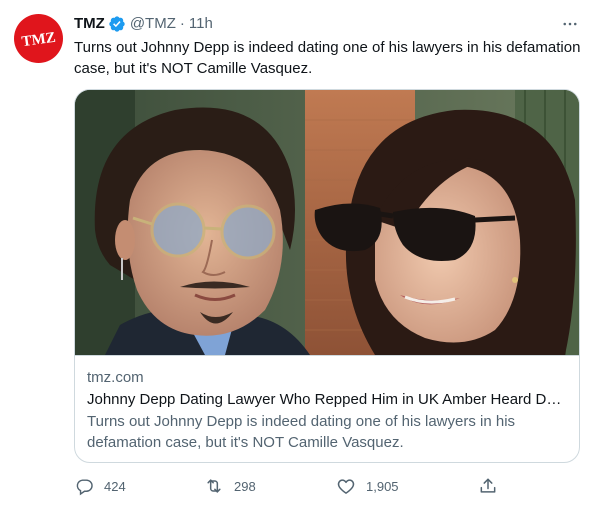 Image resolution: width=600 pixels, height=505 pixels. Describe the element at coordinates (214, 486) in the screenshot. I see `retweet-icon` at that location.